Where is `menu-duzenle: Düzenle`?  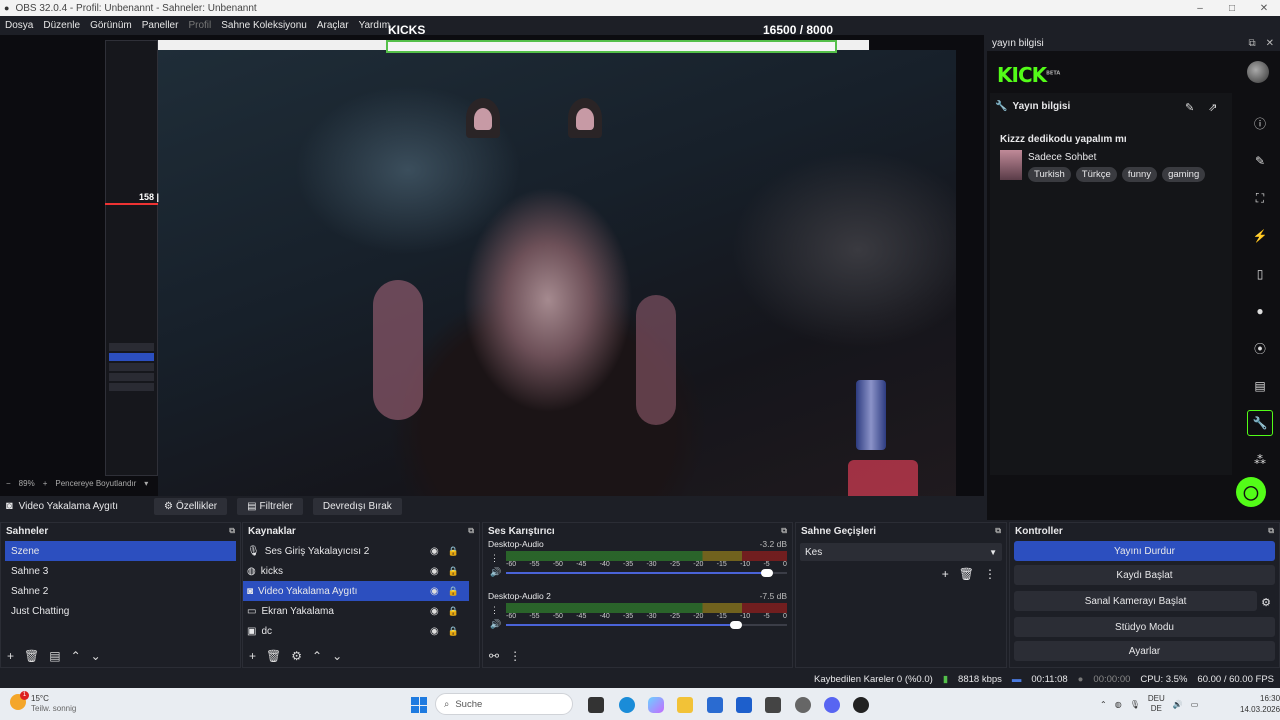
menu-duzenle: Düzenle is located at coordinates (61, 25).